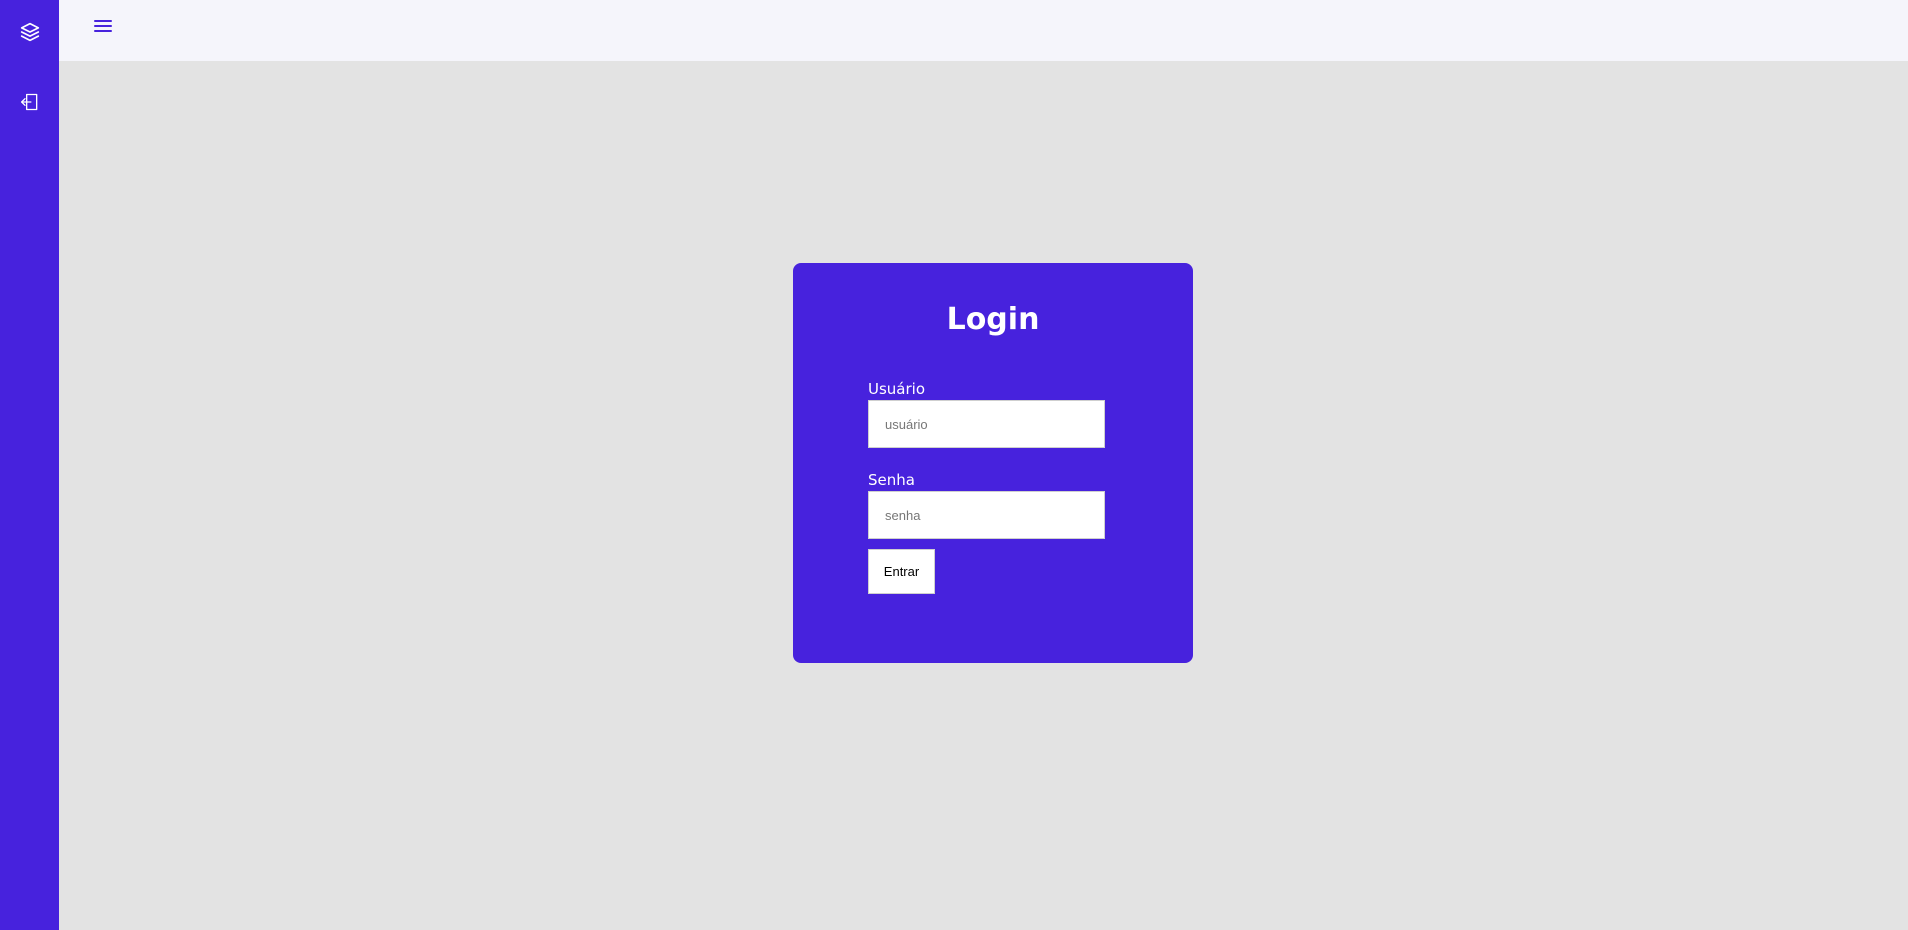  I want to click on topbar, so click(983, 30).